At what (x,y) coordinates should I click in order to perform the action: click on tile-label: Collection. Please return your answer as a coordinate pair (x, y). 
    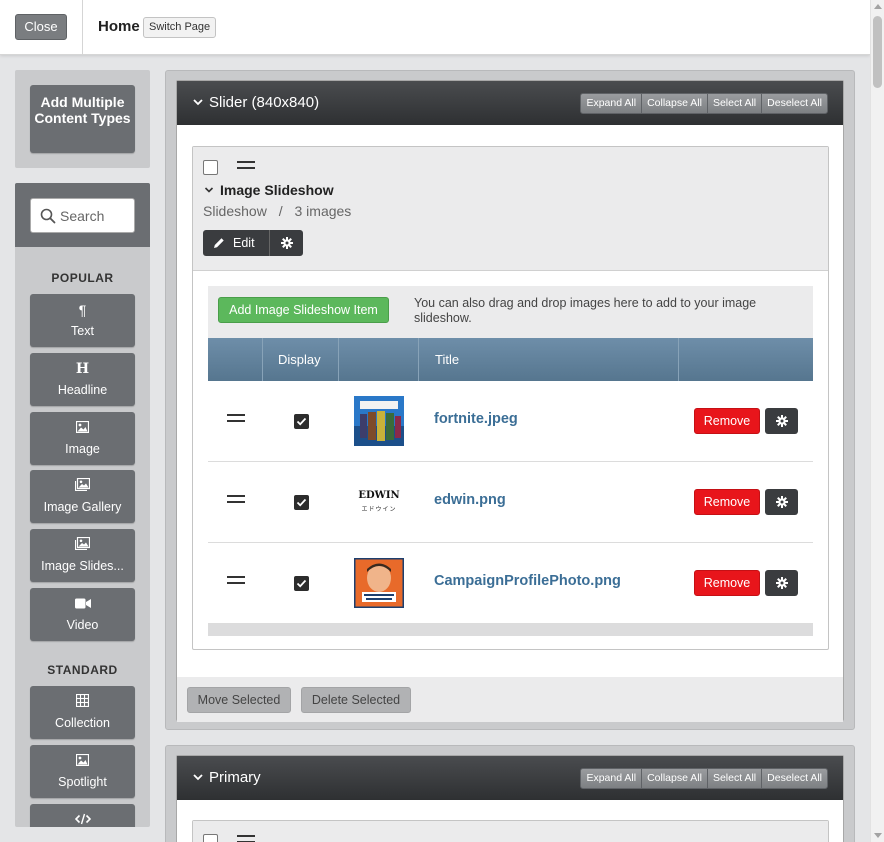
    Looking at the image, I should click on (82, 723).